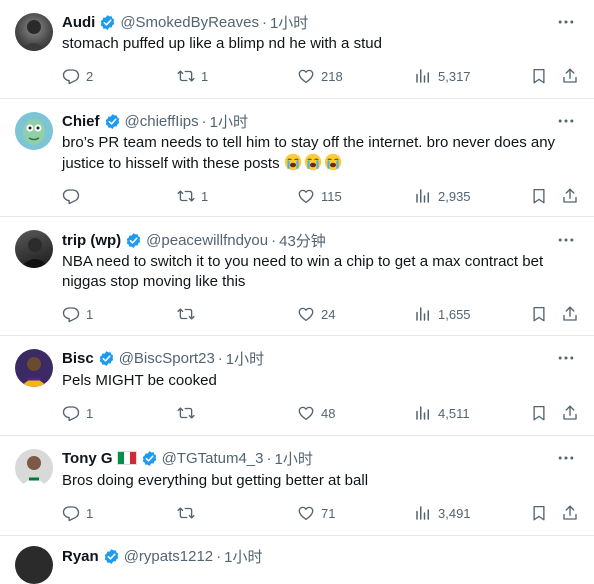  Describe the element at coordinates (90, 76) in the screenshot. I see `reply-count: 2` at that location.